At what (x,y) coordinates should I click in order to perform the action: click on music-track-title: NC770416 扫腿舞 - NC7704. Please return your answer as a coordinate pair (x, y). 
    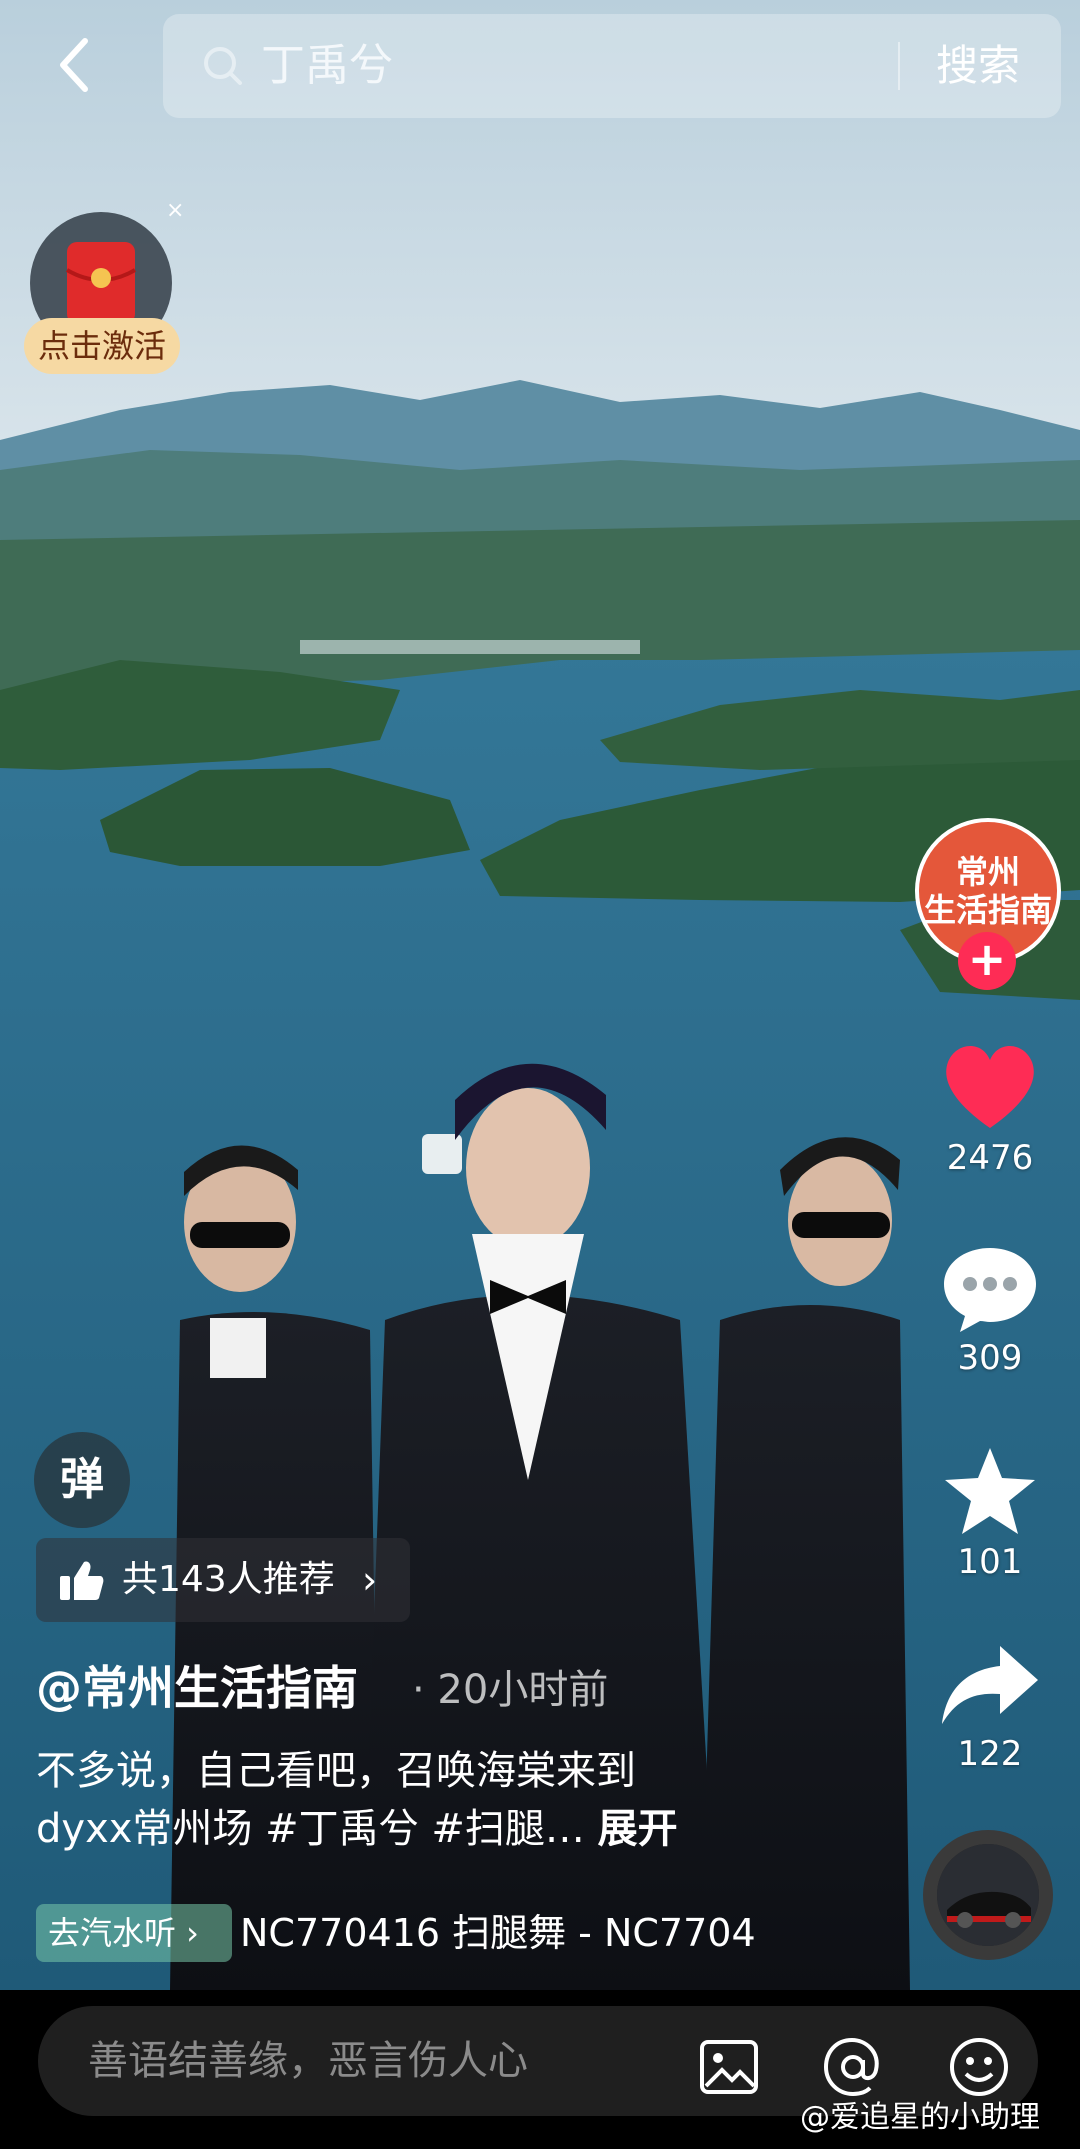
    Looking at the image, I should click on (543, 1933).